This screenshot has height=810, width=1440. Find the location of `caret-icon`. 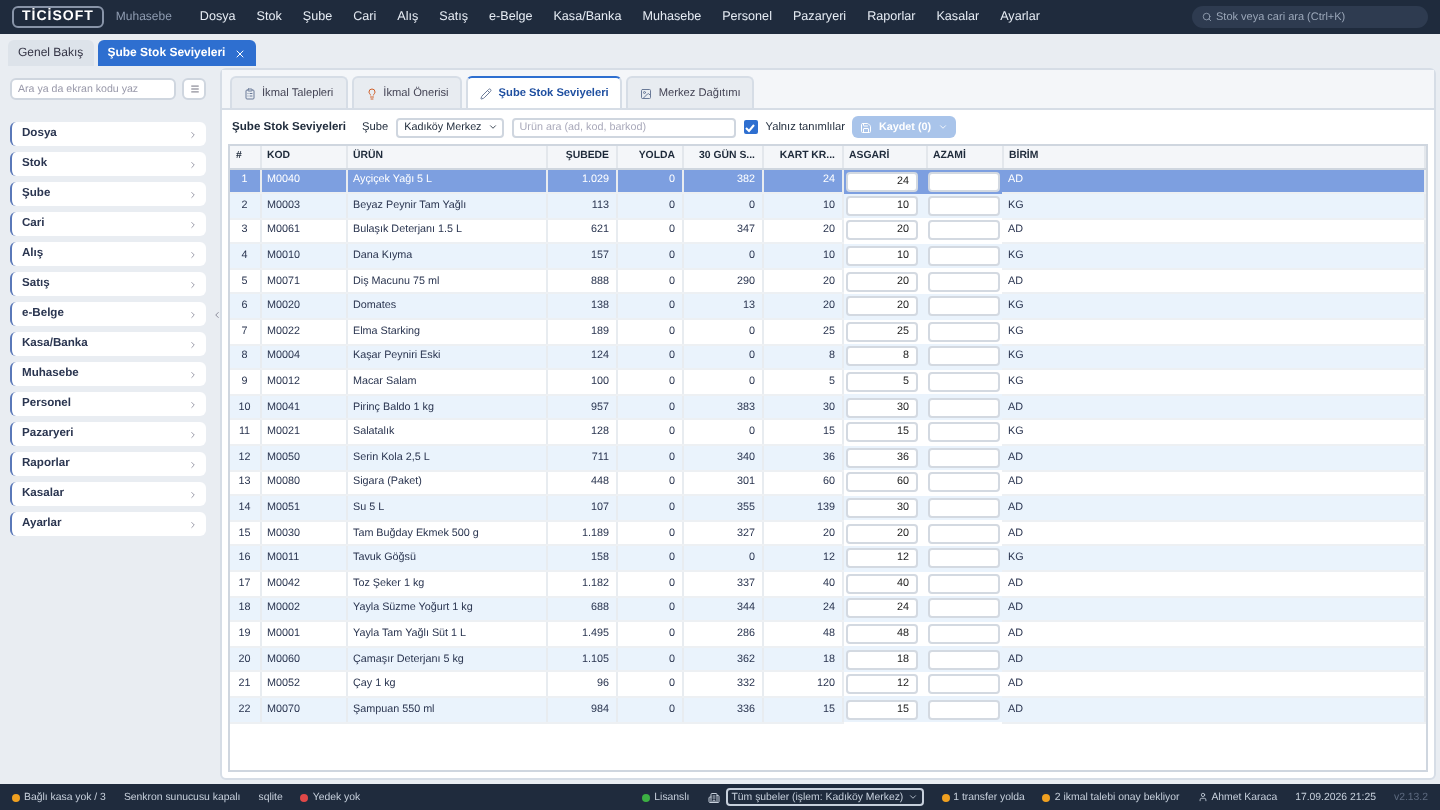

caret-icon is located at coordinates (942, 127).